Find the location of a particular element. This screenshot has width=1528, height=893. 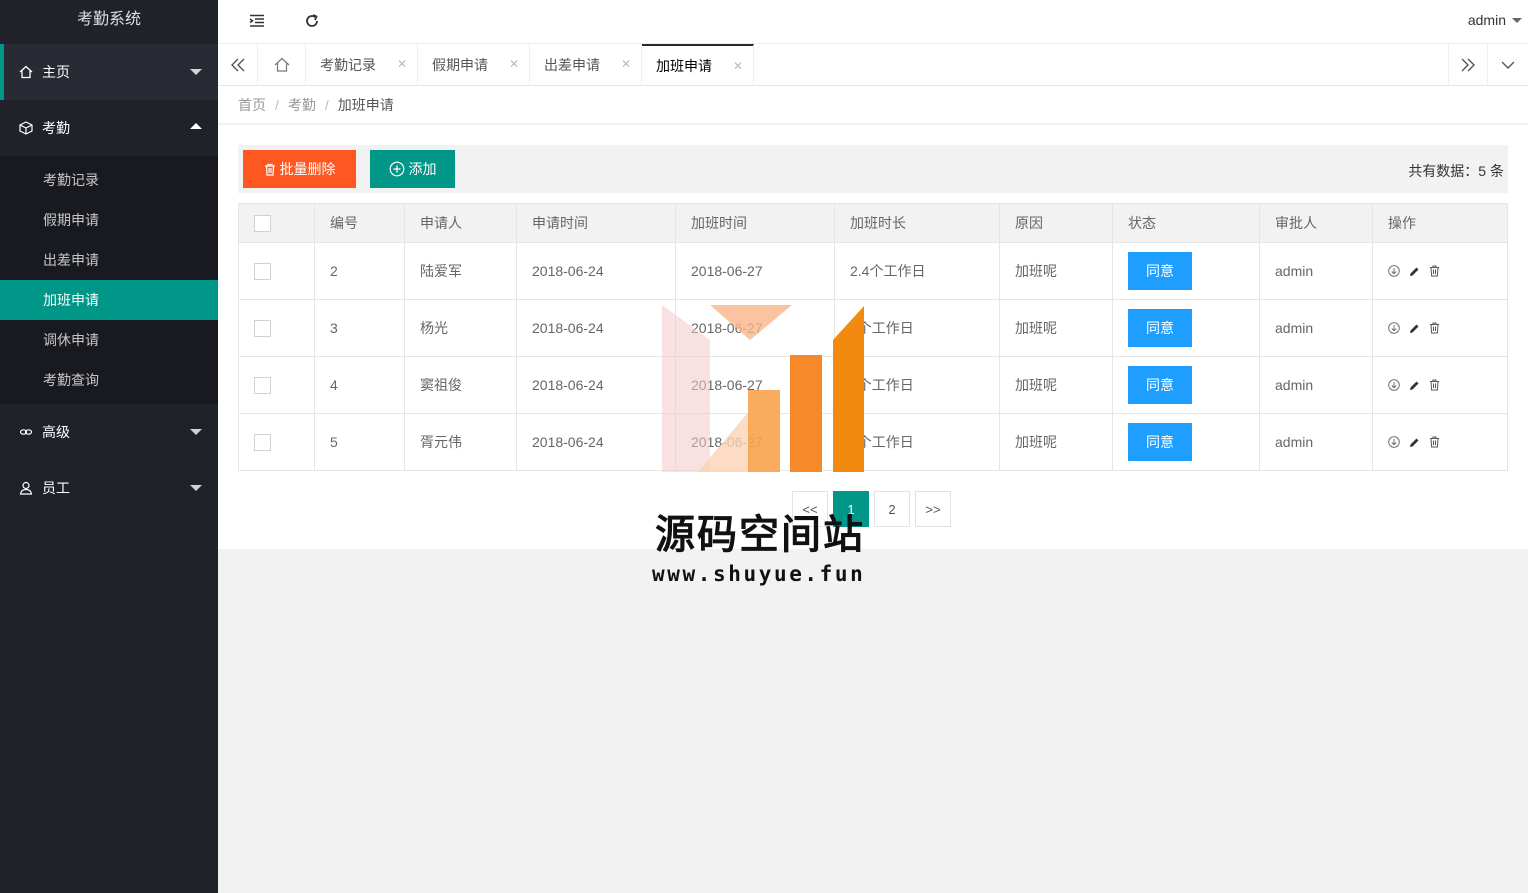

column-header: 加班时长 is located at coordinates (917, 223).